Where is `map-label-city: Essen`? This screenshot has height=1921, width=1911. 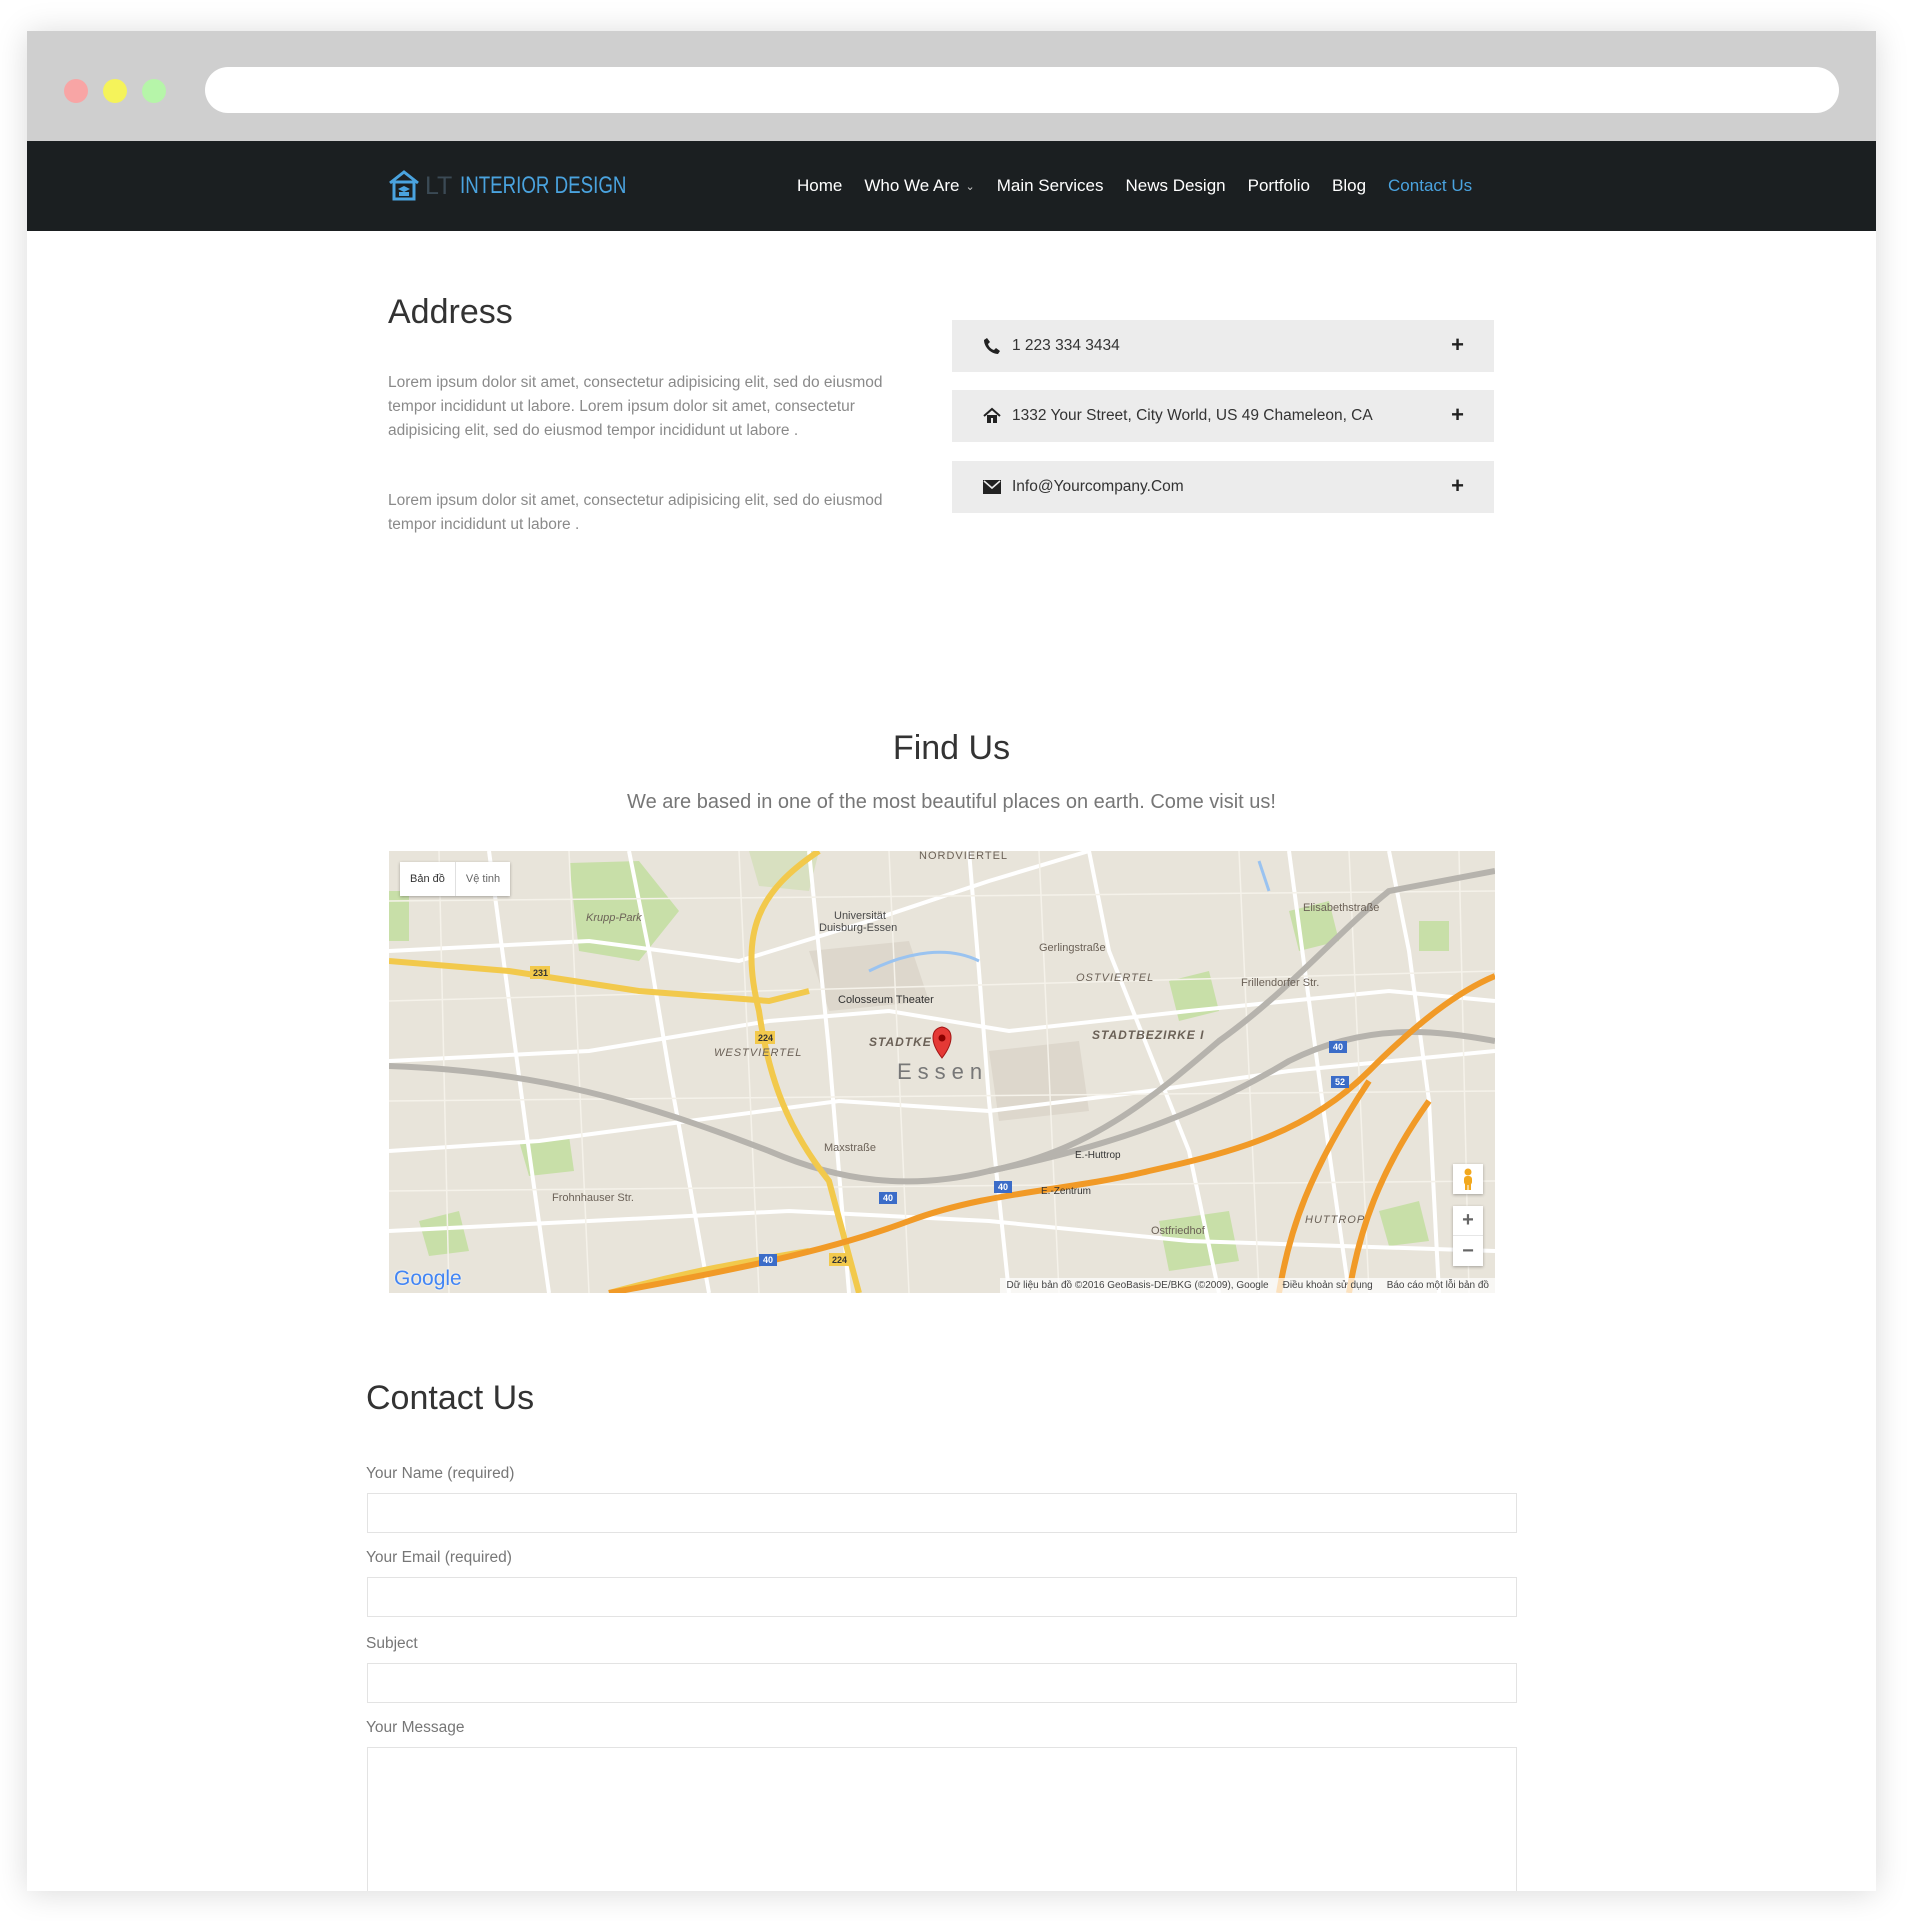
map-label-city: Essen is located at coordinates (942, 1071).